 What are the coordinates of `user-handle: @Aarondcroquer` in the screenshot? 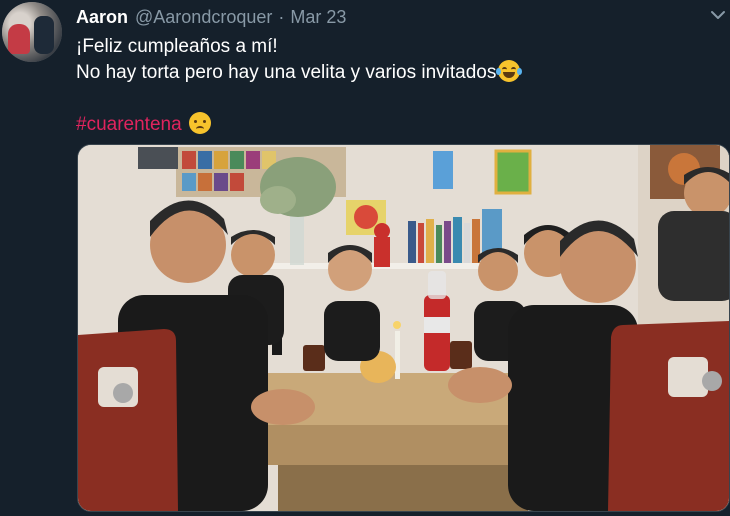 It's located at (203, 17).